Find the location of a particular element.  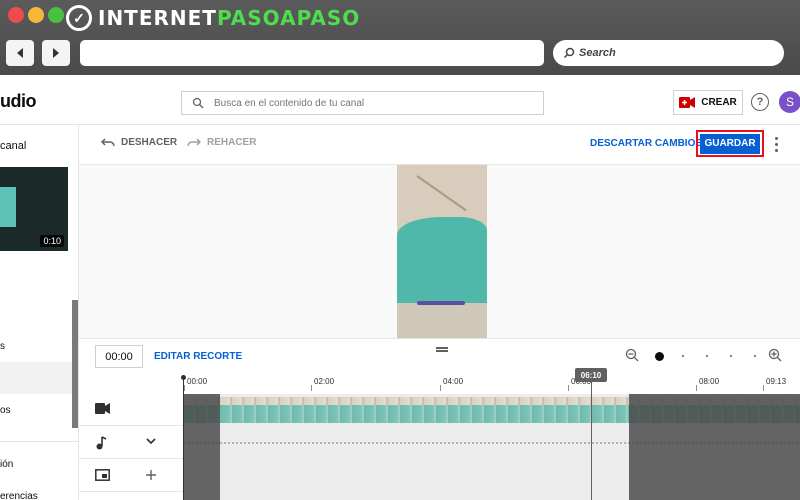

maximize-window-button is located at coordinates (56, 15).